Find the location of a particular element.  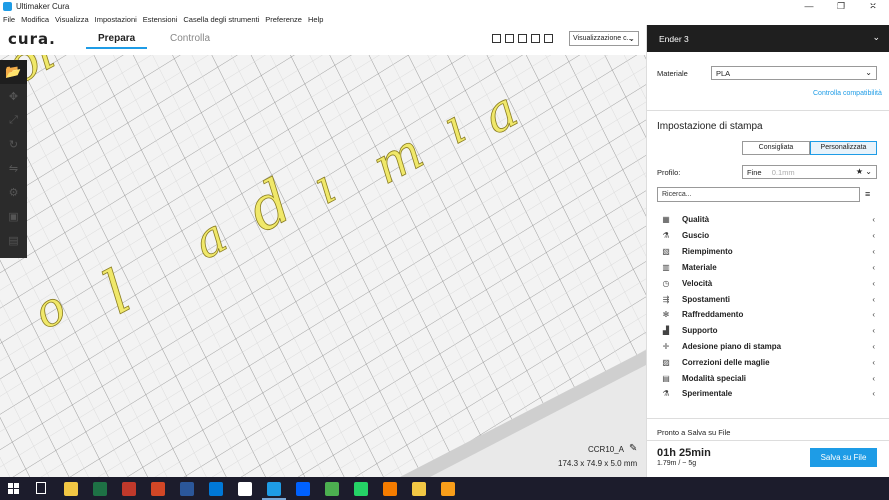

task-view-icon is located at coordinates (41, 488).